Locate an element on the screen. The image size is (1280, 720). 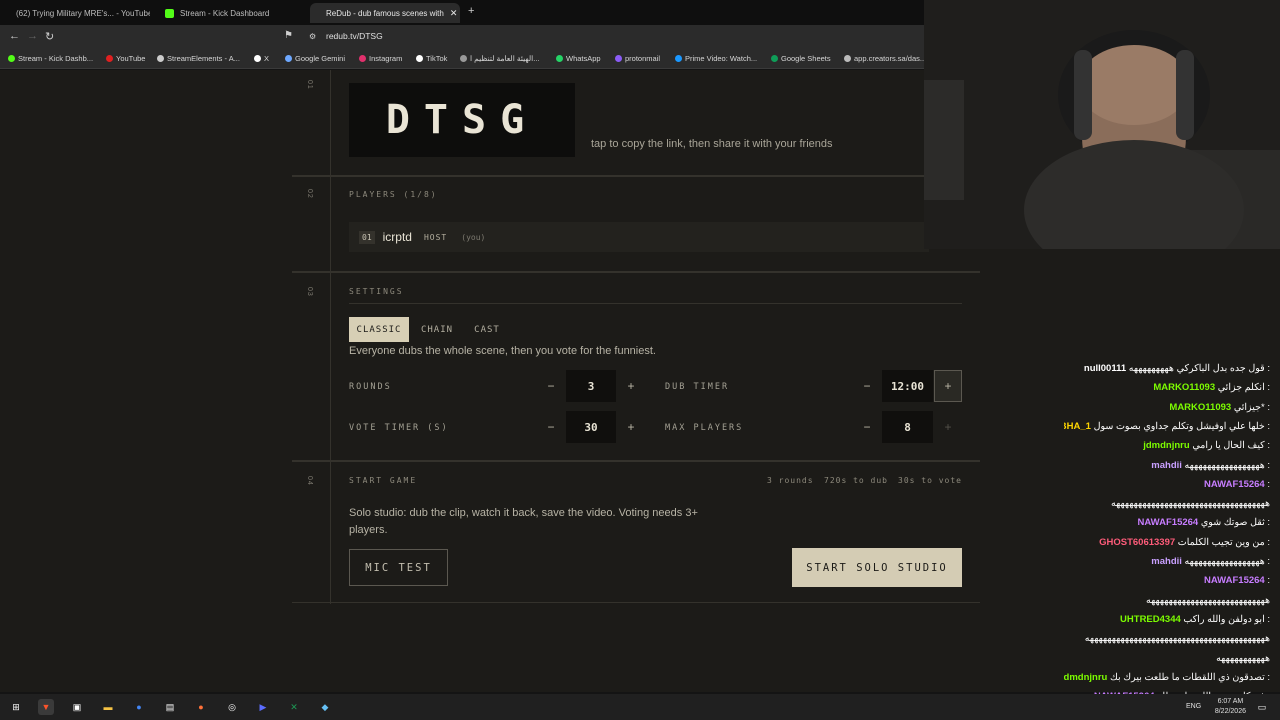
chat-username: UHTRED4344 is located at coordinates (1150, 619).